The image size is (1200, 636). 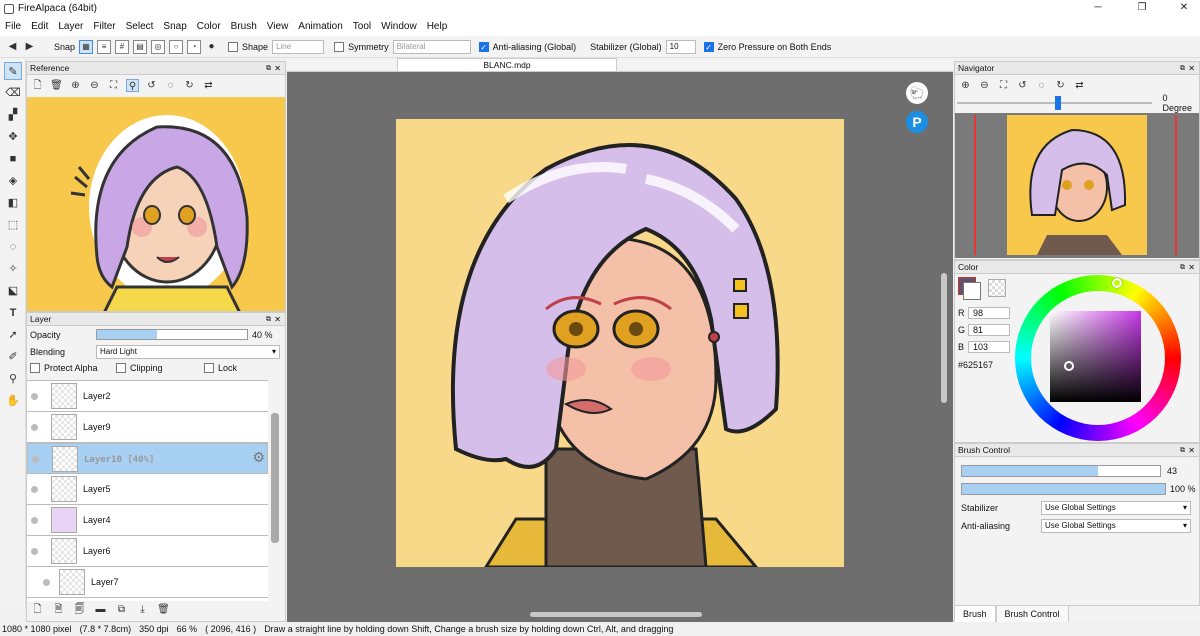 What do you see at coordinates (989, 313) in the screenshot?
I see `r-input: 98` at bounding box center [989, 313].